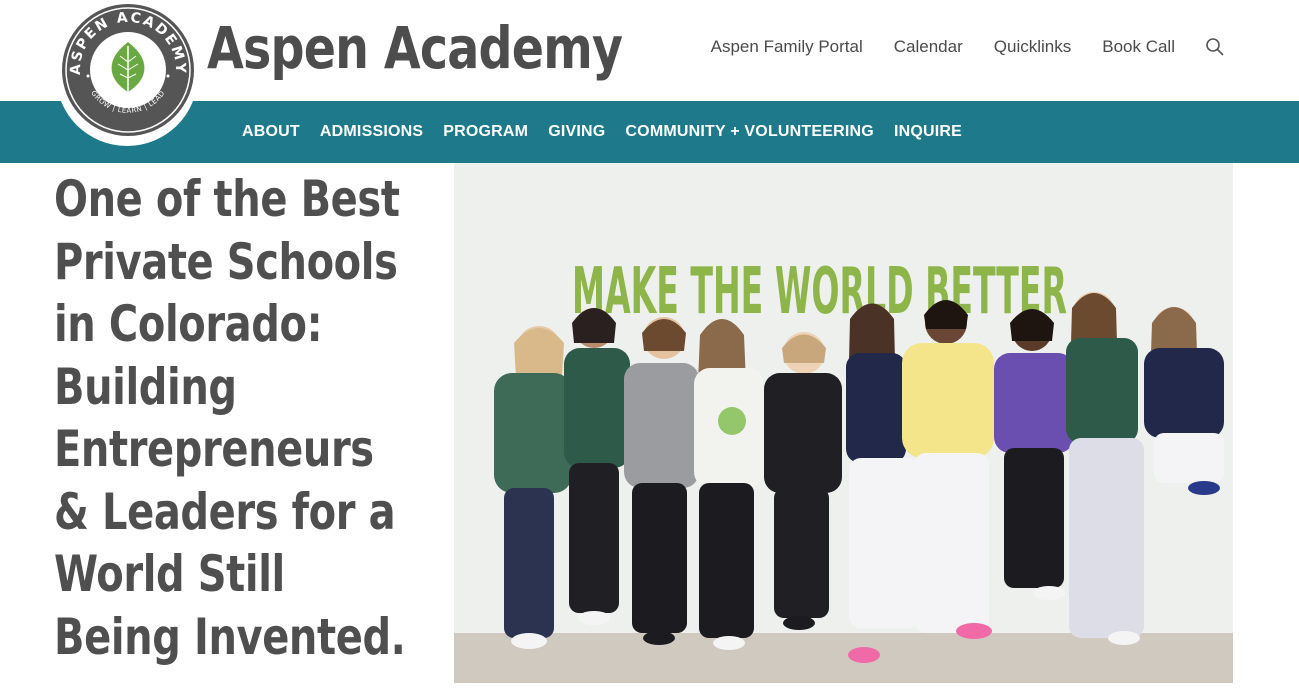  I want to click on headline-line: & Leaders for a, so click(225, 511).